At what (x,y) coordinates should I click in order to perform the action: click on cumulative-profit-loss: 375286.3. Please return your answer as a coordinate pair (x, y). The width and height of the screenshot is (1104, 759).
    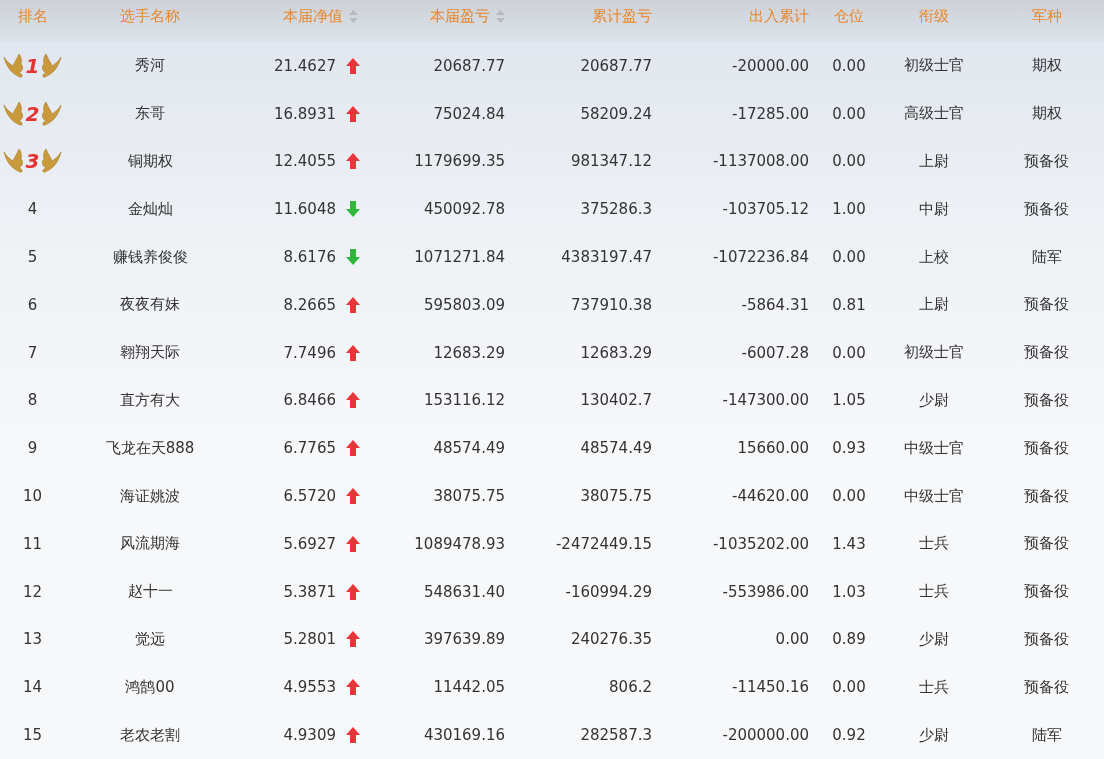
    Looking at the image, I should click on (616, 209).